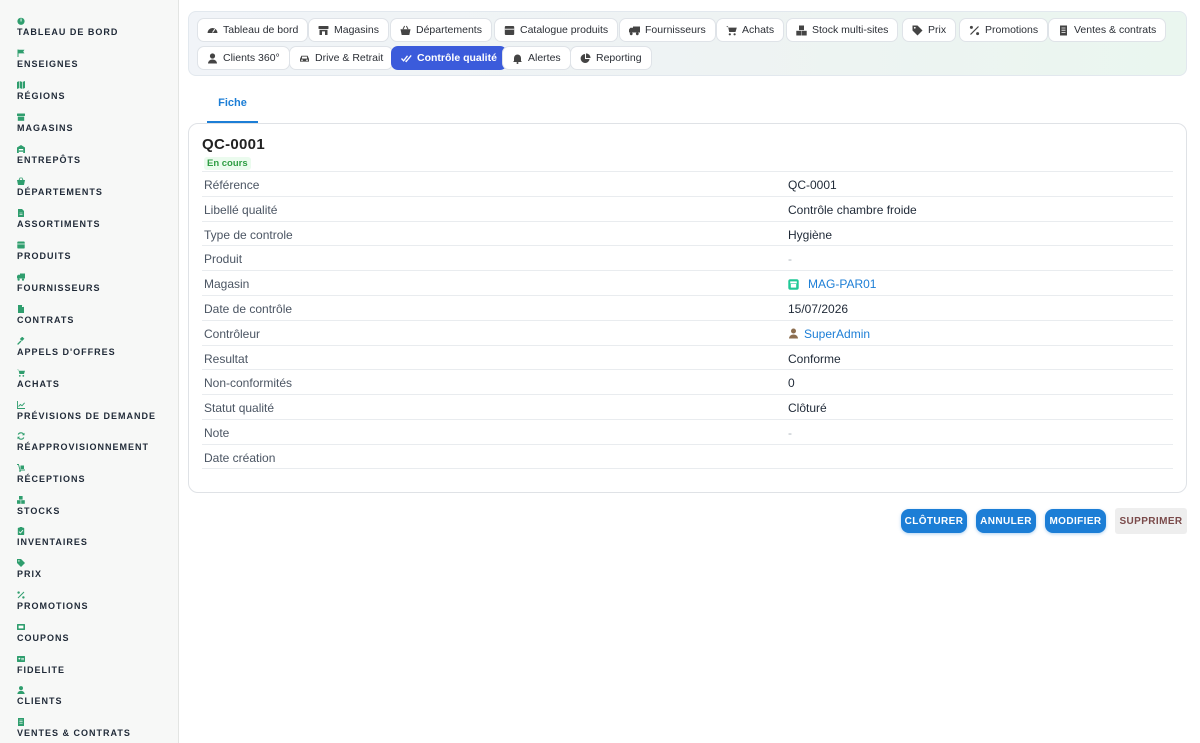 The image size is (1200, 743). What do you see at coordinates (21, 309) in the screenshot?
I see `document-icon` at bounding box center [21, 309].